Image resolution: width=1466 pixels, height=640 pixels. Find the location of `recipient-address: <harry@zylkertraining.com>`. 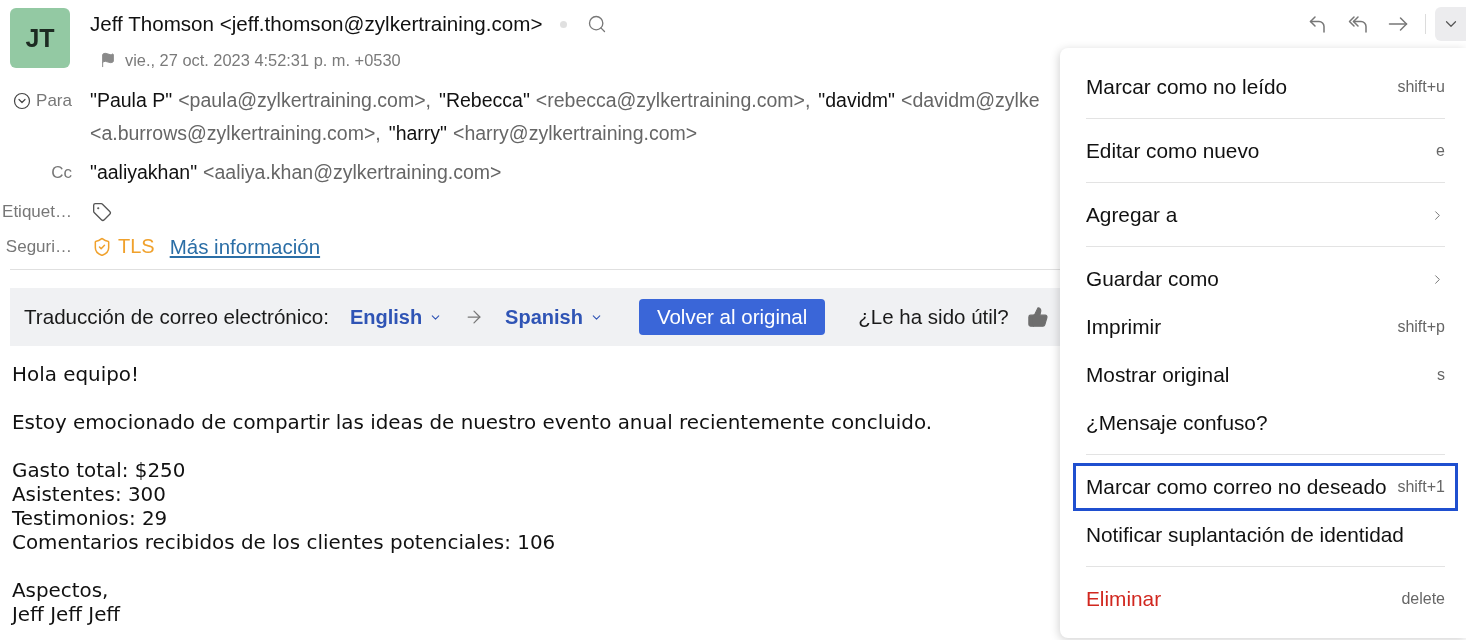

recipient-address: <harry@zylkertraining.com> is located at coordinates (575, 133).